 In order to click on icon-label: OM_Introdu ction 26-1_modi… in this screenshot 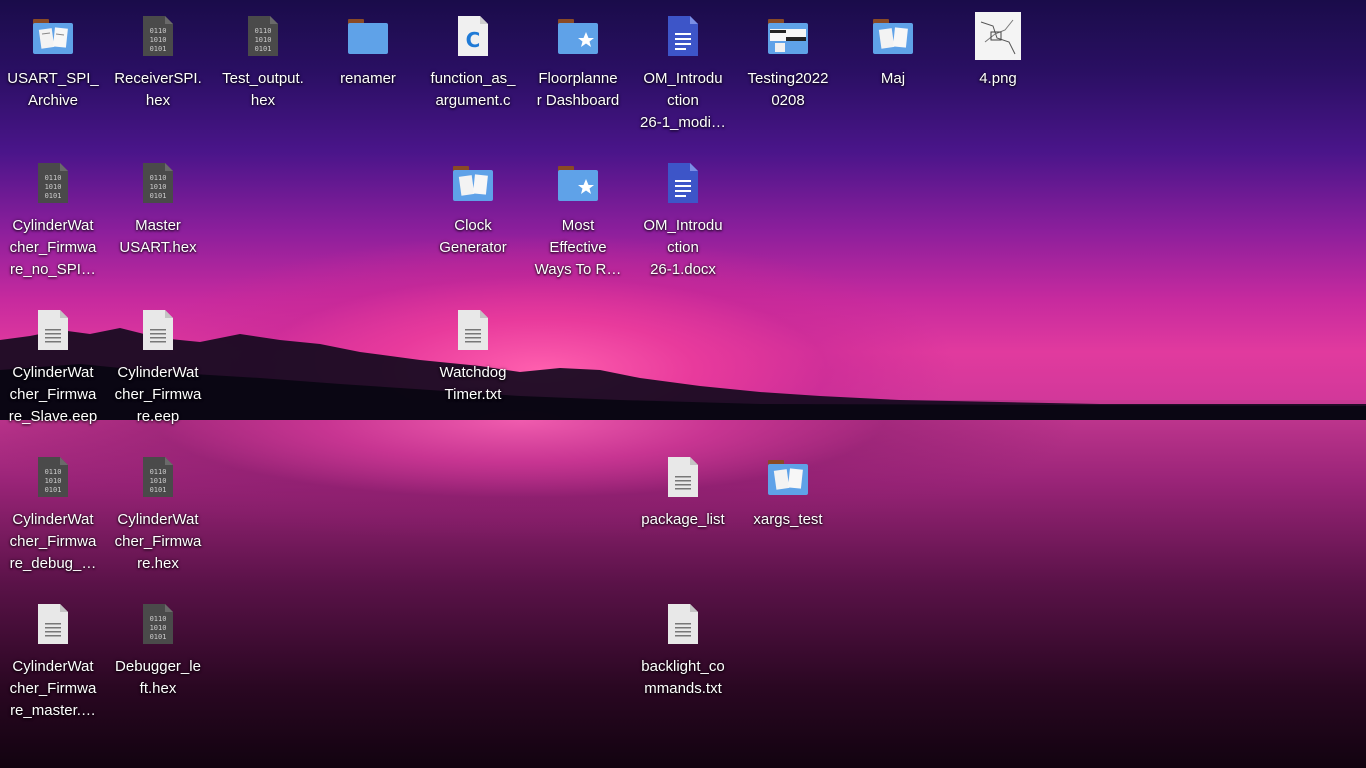, I will do `click(683, 100)`.